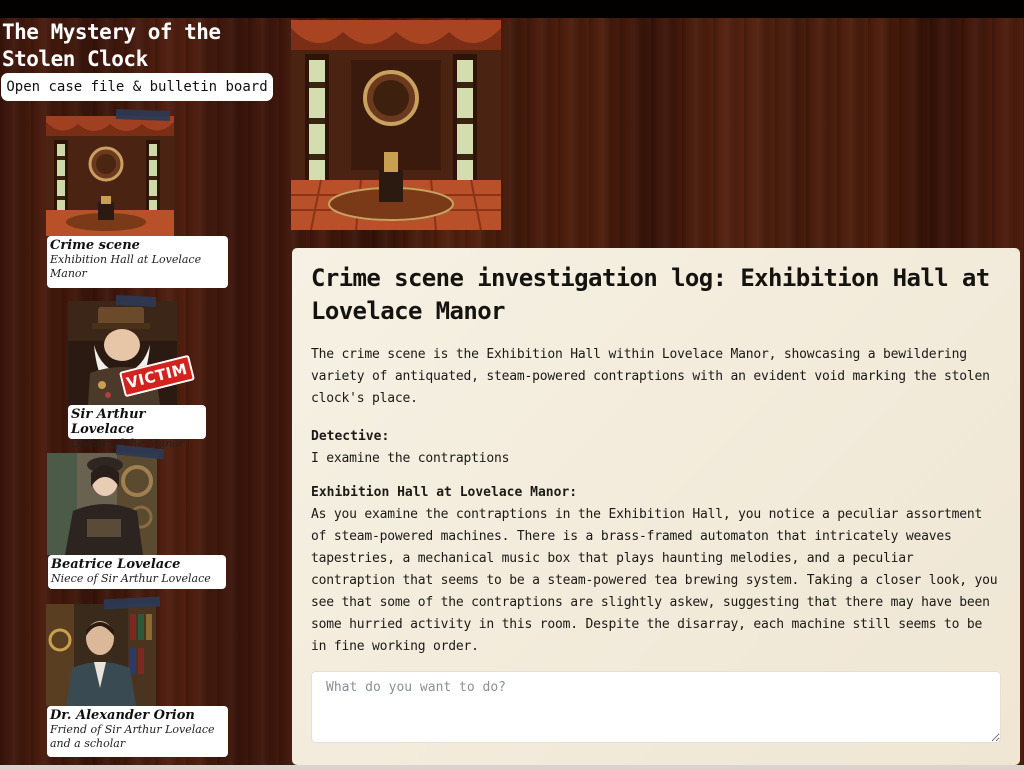 The width and height of the screenshot is (1024, 769). What do you see at coordinates (111, 45) in the screenshot?
I see `game-title: The Mystery of the Stolen Clock` at bounding box center [111, 45].